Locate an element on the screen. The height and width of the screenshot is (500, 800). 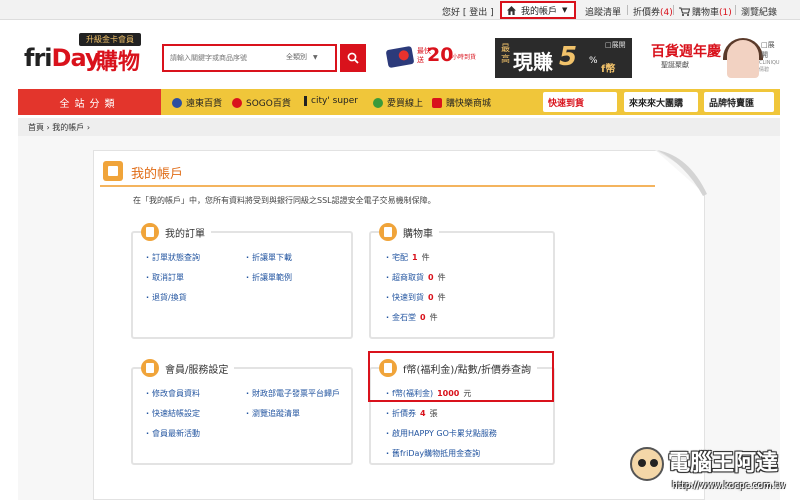
search-input is located at coordinates (225, 58).